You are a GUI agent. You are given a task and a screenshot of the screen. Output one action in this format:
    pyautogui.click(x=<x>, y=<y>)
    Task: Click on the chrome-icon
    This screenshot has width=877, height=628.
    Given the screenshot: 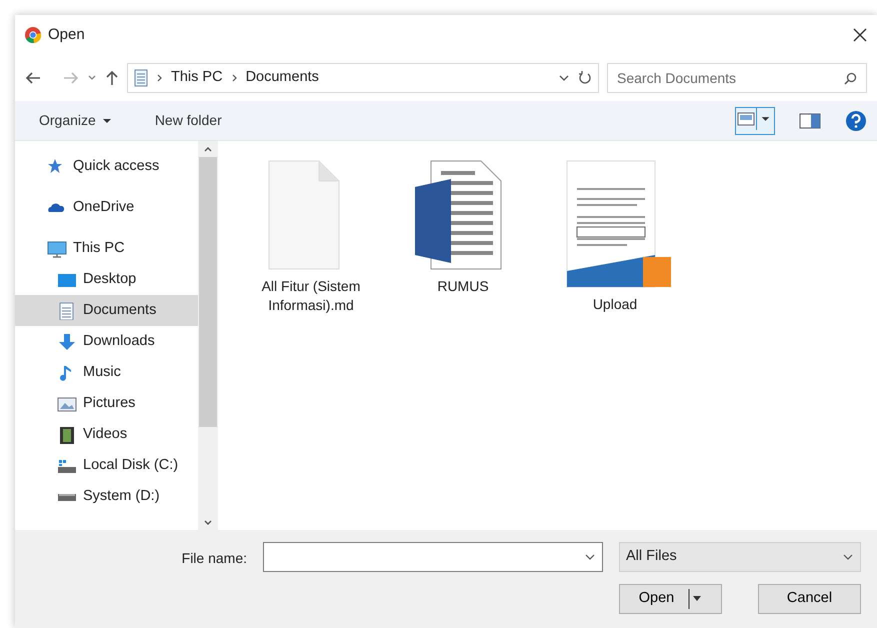 What is the action you would take?
    pyautogui.click(x=33, y=35)
    